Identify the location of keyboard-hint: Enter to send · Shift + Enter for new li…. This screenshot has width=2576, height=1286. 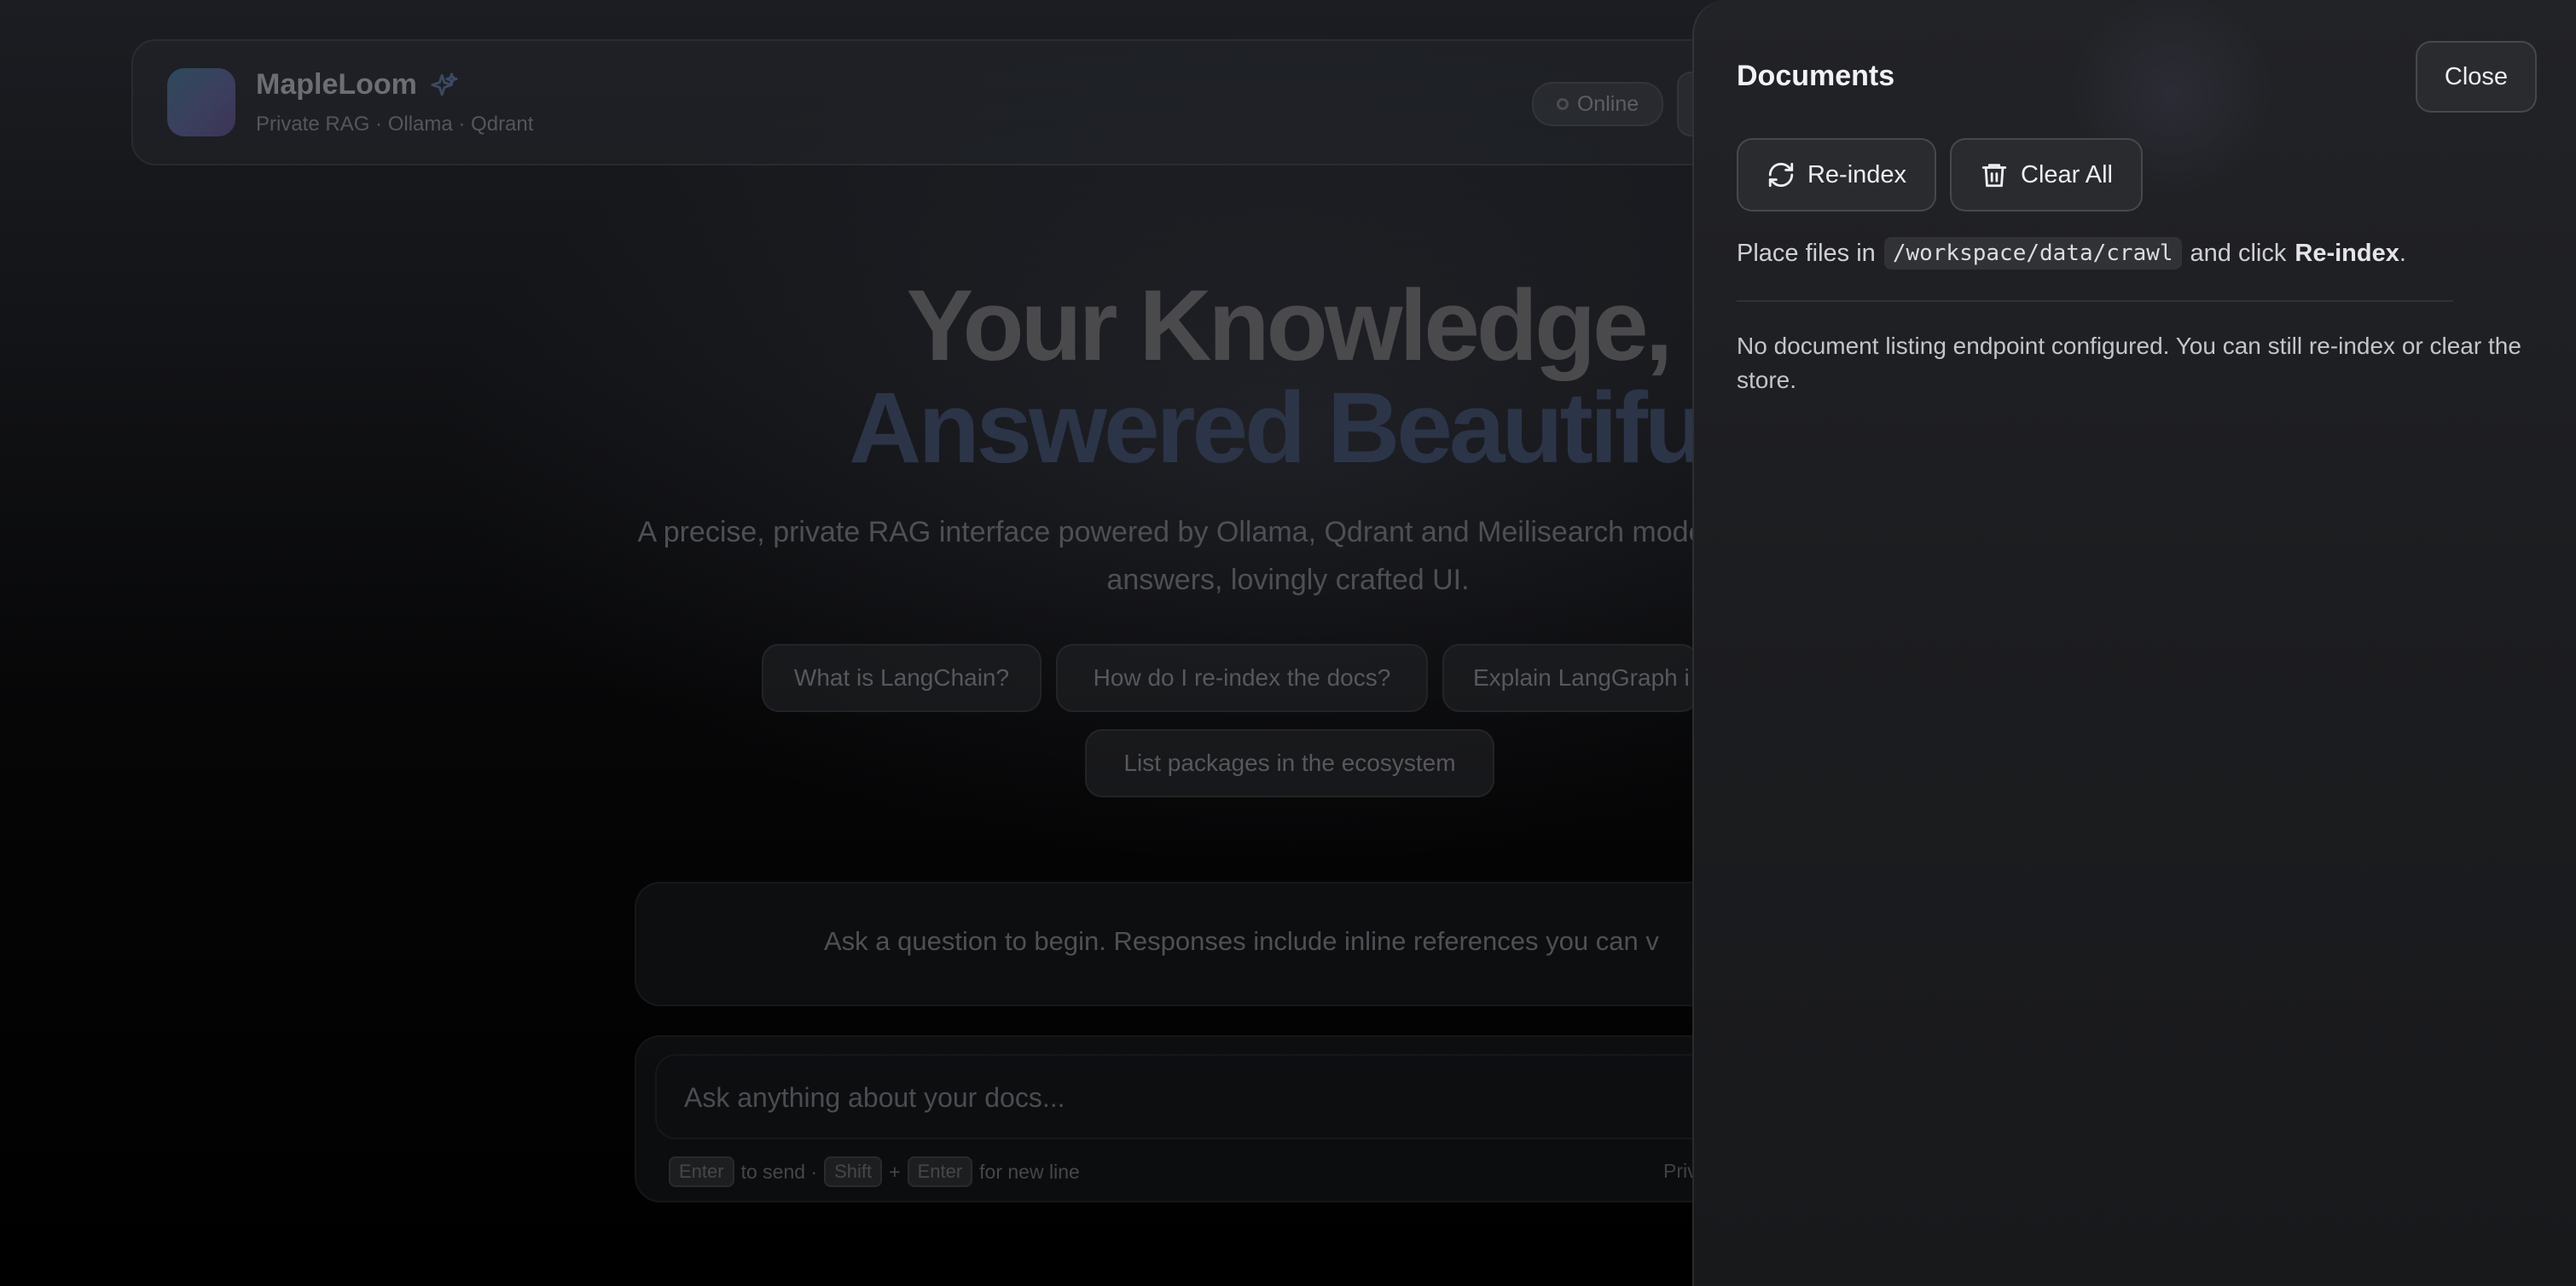
(874, 1171).